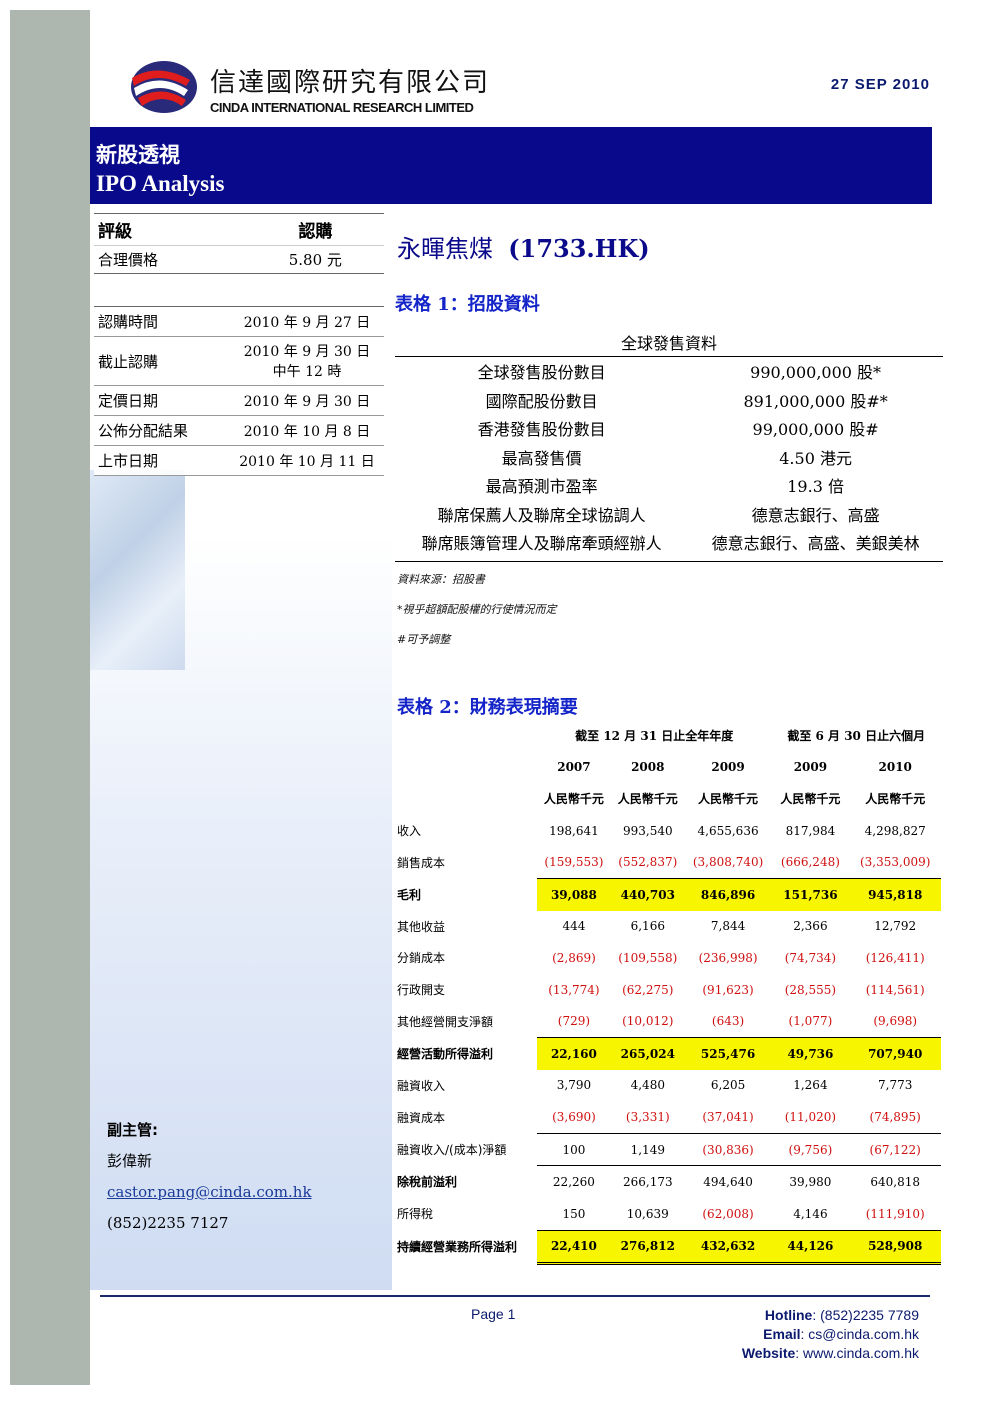 The height and width of the screenshot is (1403, 992). What do you see at coordinates (170, 229) in the screenshot?
I see `rating-label: 評級` at bounding box center [170, 229].